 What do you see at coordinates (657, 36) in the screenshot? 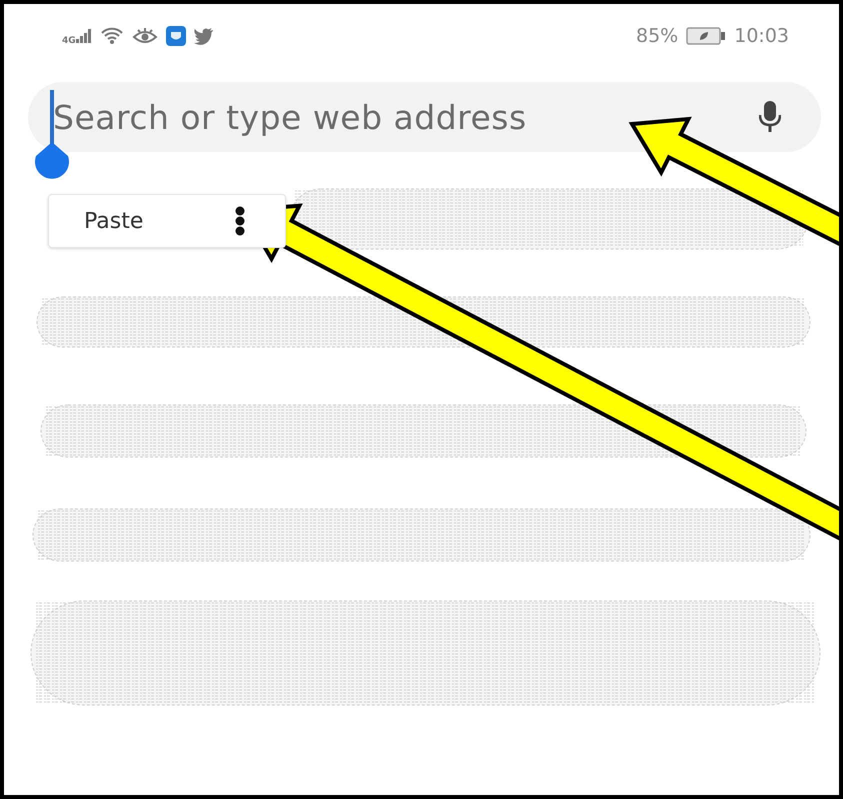
I see `battery-percent: 85%` at bounding box center [657, 36].